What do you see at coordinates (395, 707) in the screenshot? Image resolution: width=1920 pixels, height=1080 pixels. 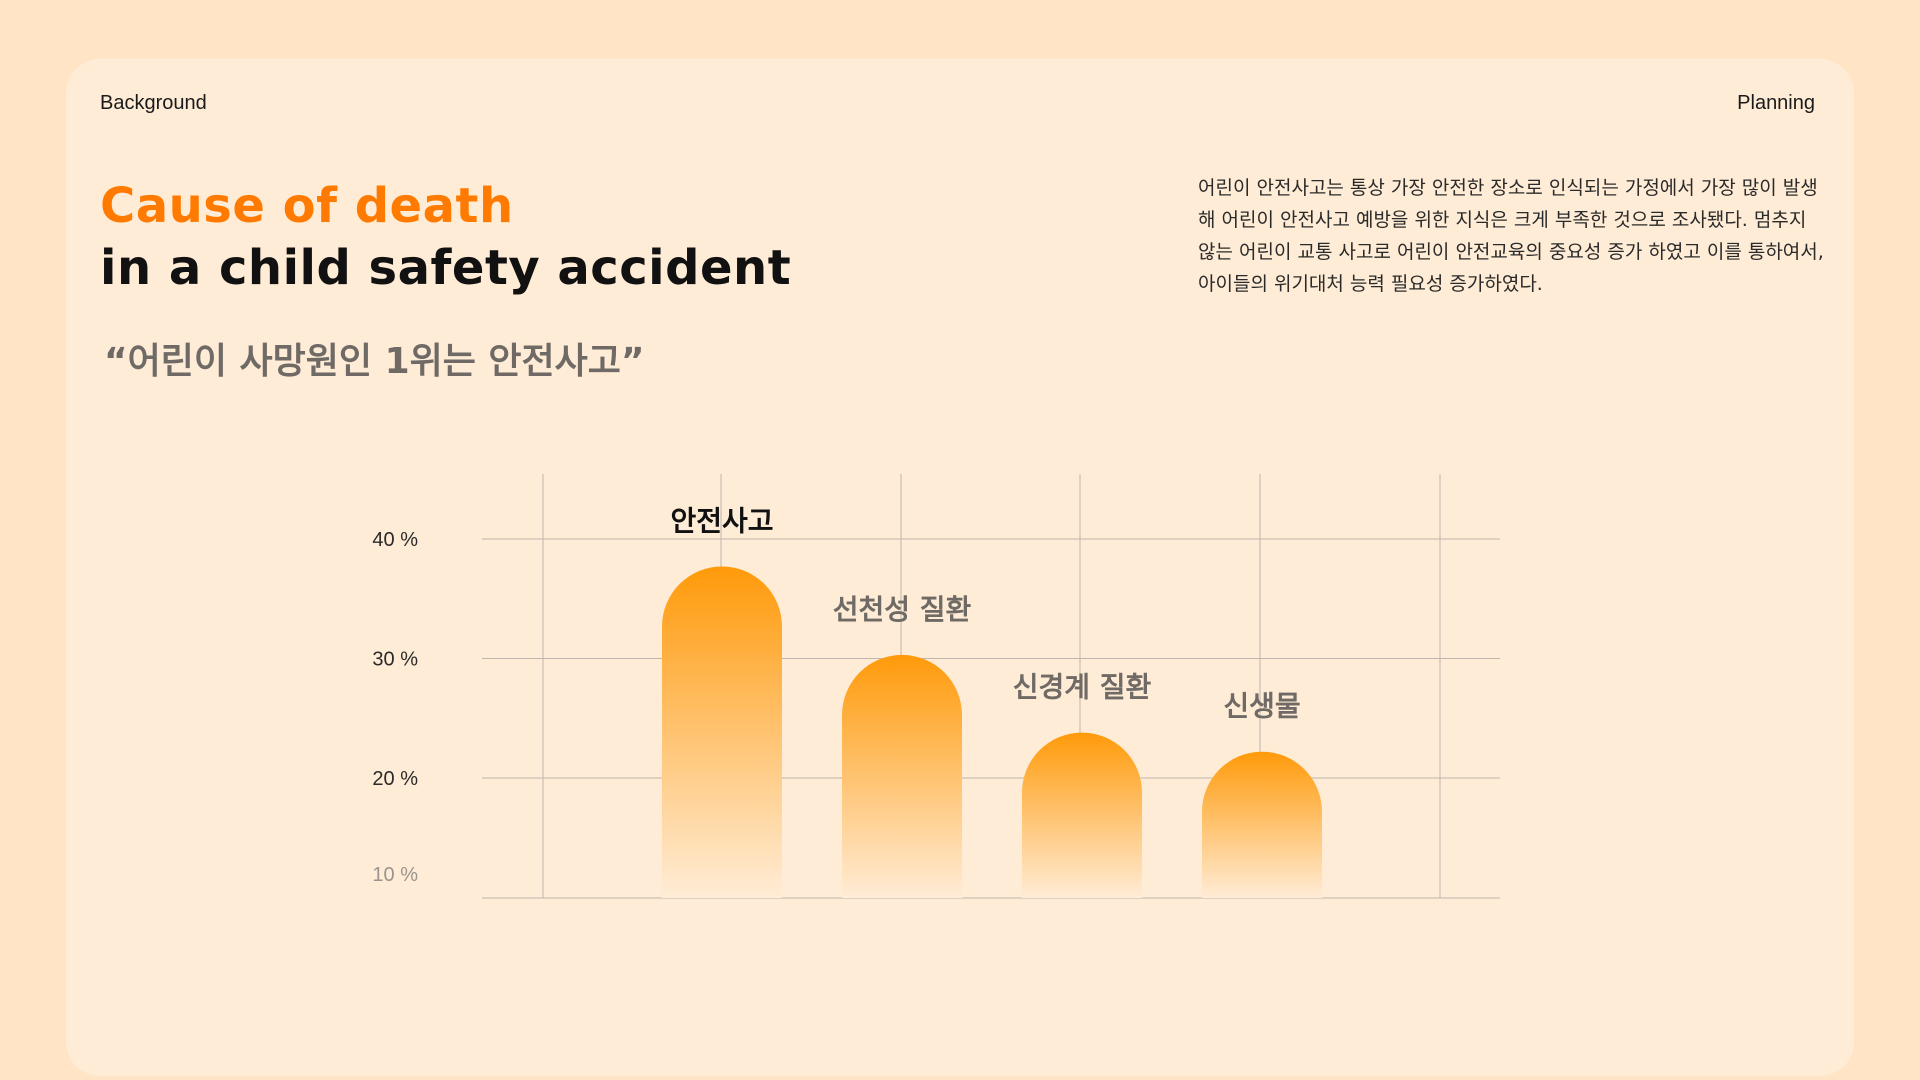 I see `y-axis-ticks: 40 % 30 % 20 % 10 %` at bounding box center [395, 707].